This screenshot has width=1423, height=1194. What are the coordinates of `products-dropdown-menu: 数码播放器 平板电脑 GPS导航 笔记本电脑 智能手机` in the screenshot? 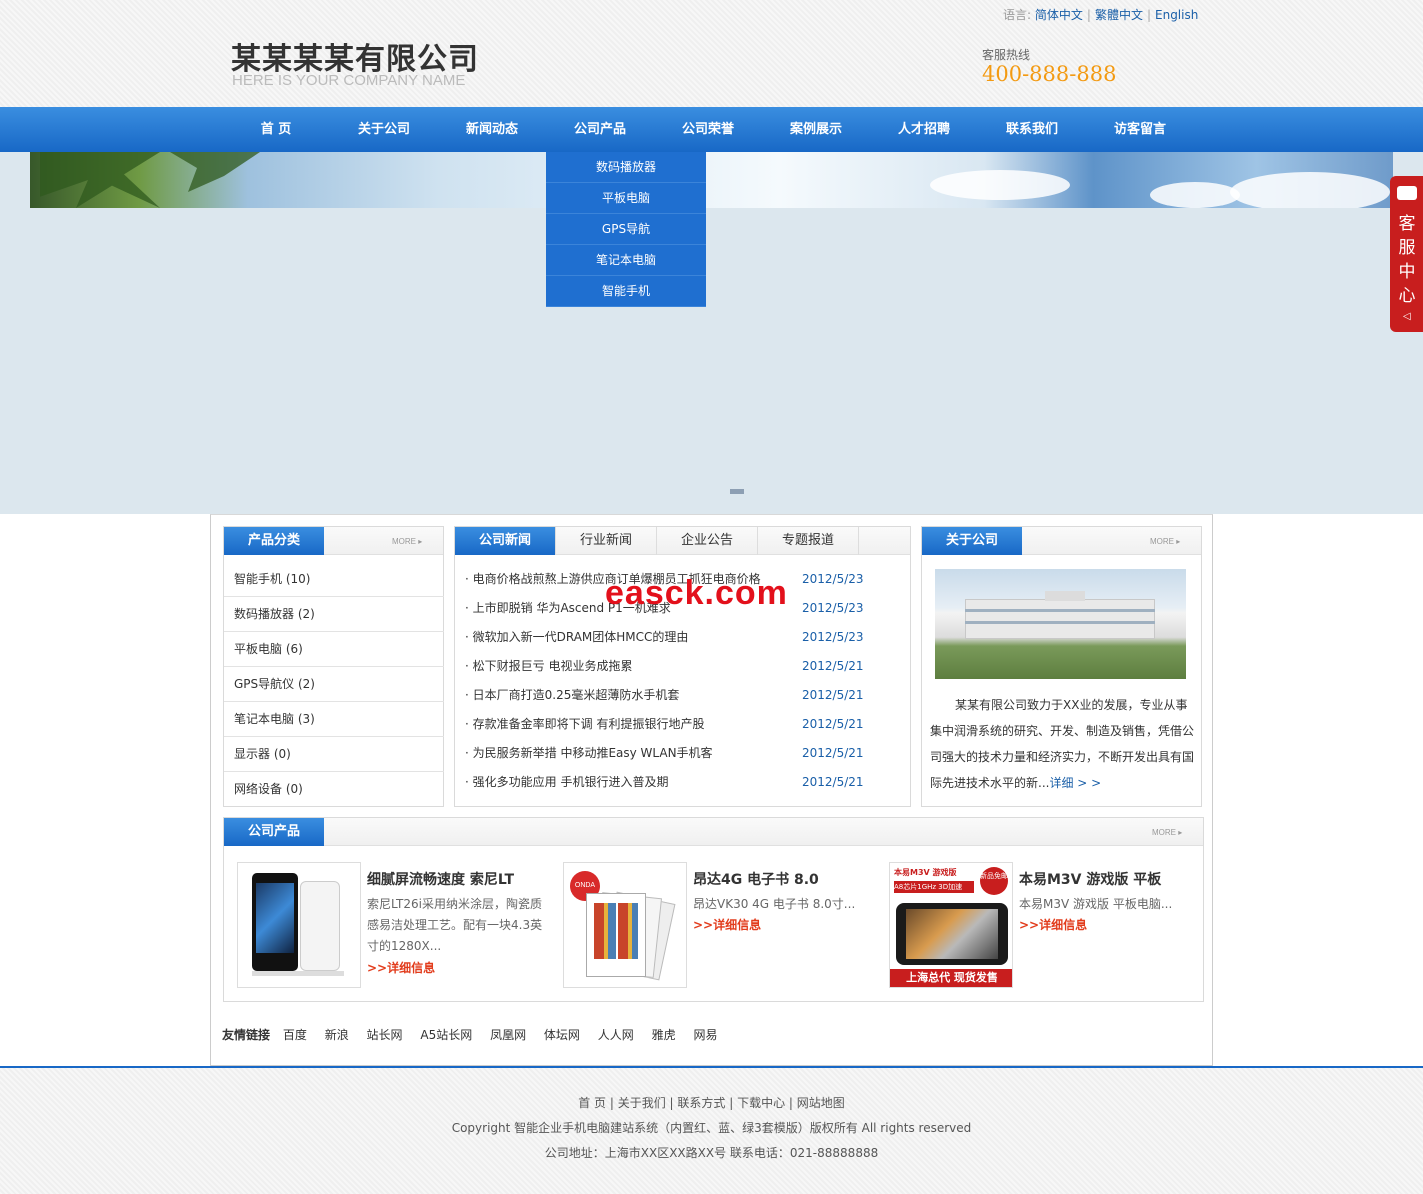 It's located at (626, 229).